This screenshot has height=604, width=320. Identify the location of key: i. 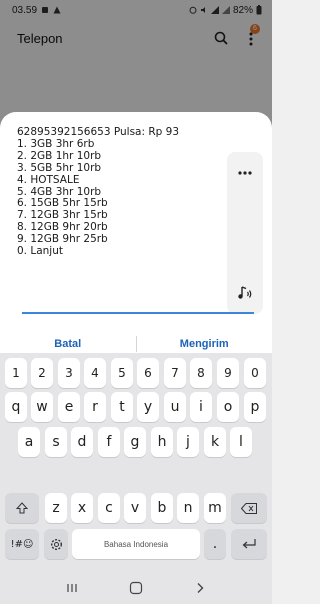
(201, 407).